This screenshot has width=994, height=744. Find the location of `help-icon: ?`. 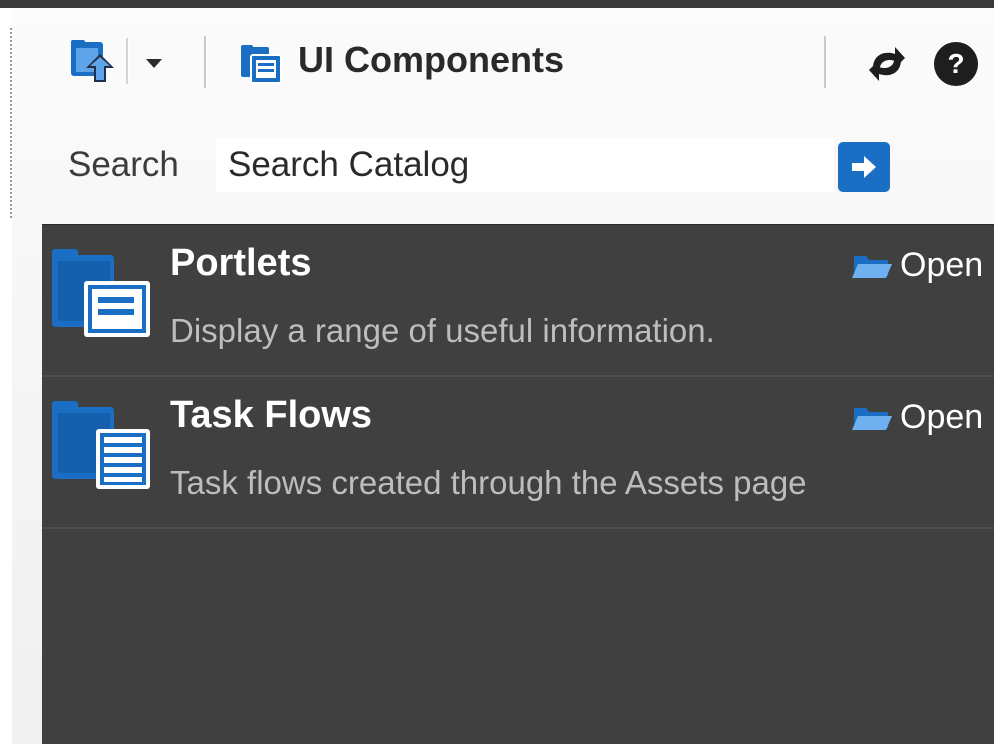

help-icon: ? is located at coordinates (956, 64).